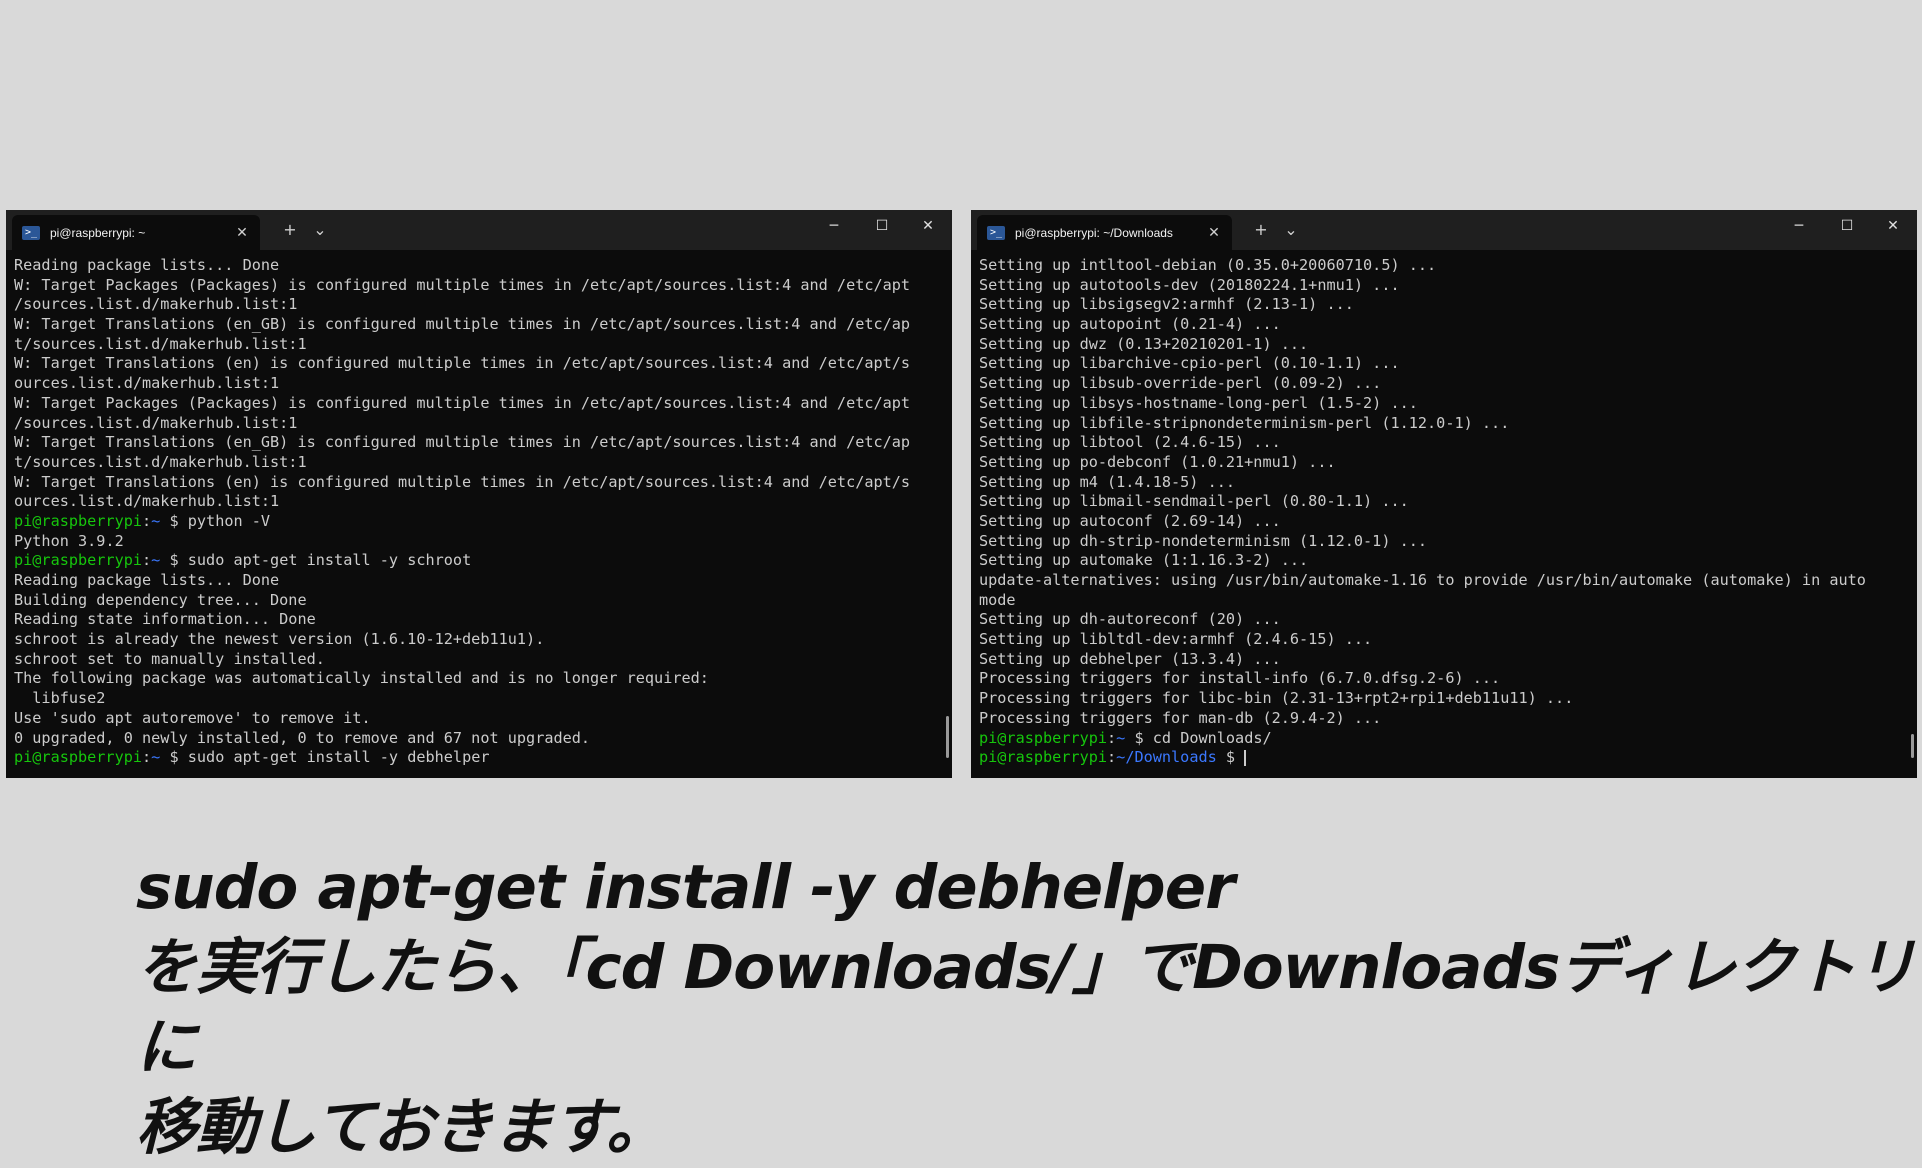  What do you see at coordinates (1438, 758) in the screenshot?
I see `terminal-line: pi@raspberrypi:~/Downloads $` at bounding box center [1438, 758].